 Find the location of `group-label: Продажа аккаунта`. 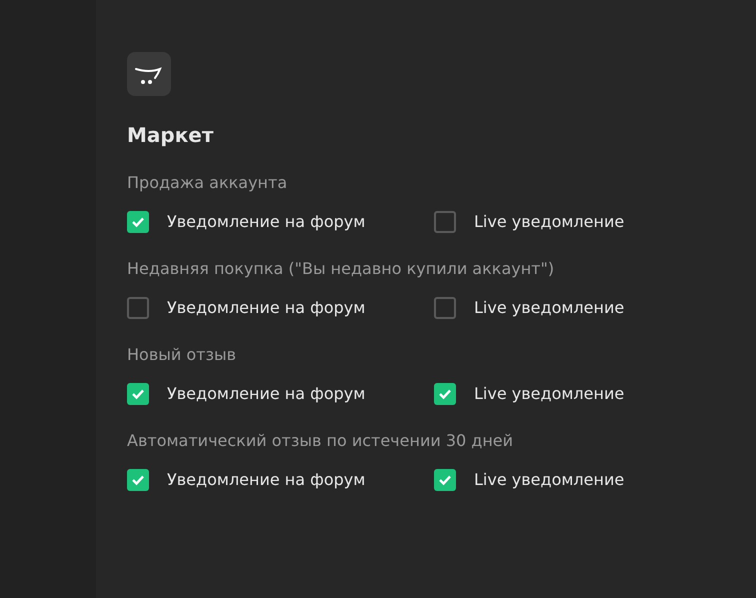

group-label: Продажа аккаунта is located at coordinates (207, 183).